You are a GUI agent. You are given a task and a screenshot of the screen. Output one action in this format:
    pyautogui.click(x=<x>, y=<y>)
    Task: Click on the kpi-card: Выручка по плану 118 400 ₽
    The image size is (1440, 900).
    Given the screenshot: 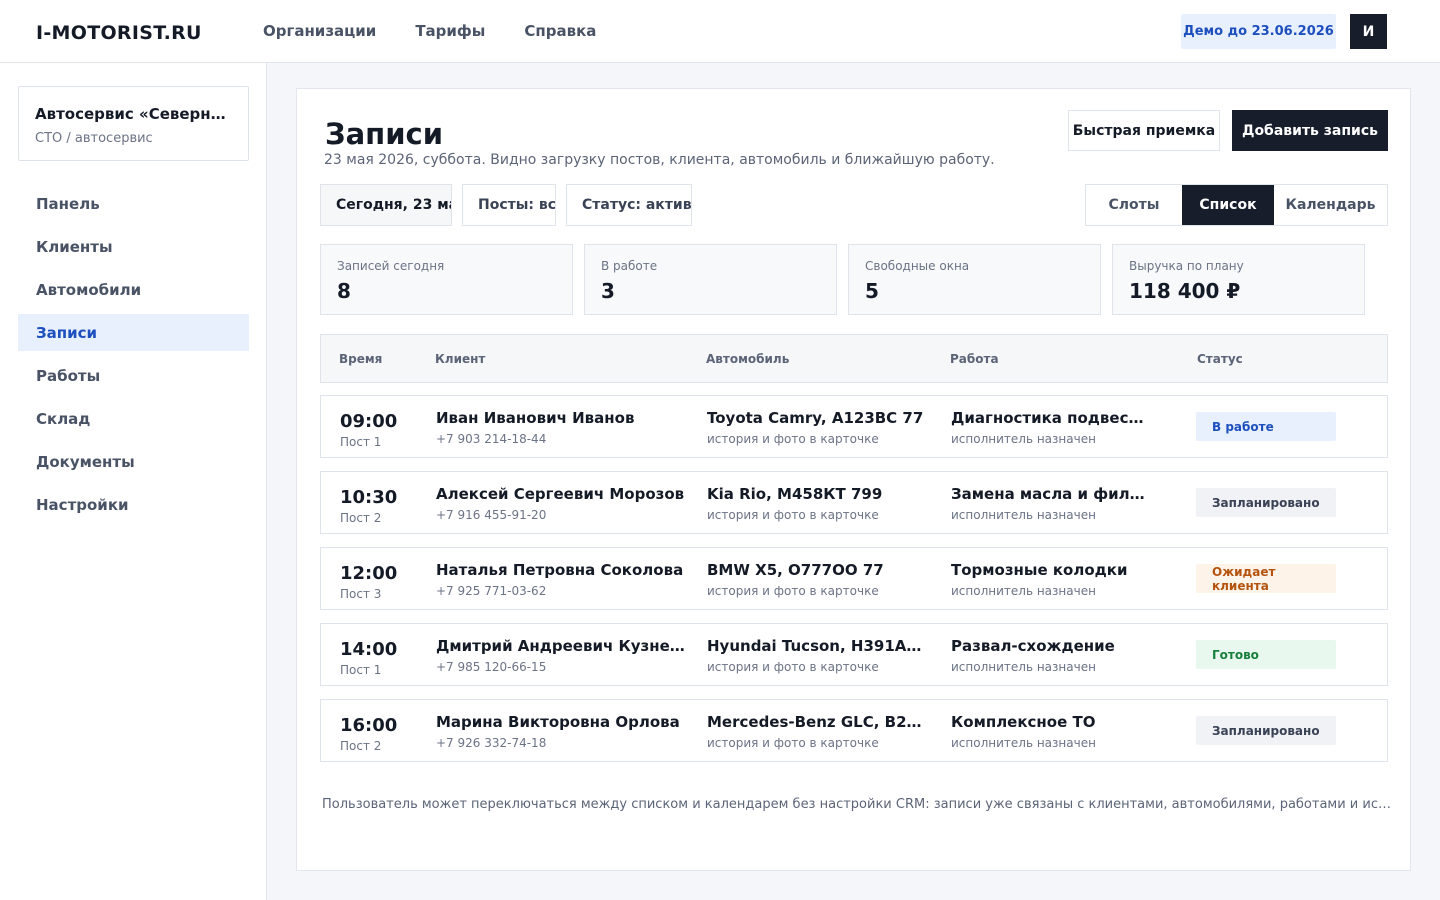 What is the action you would take?
    pyautogui.click(x=1238, y=279)
    